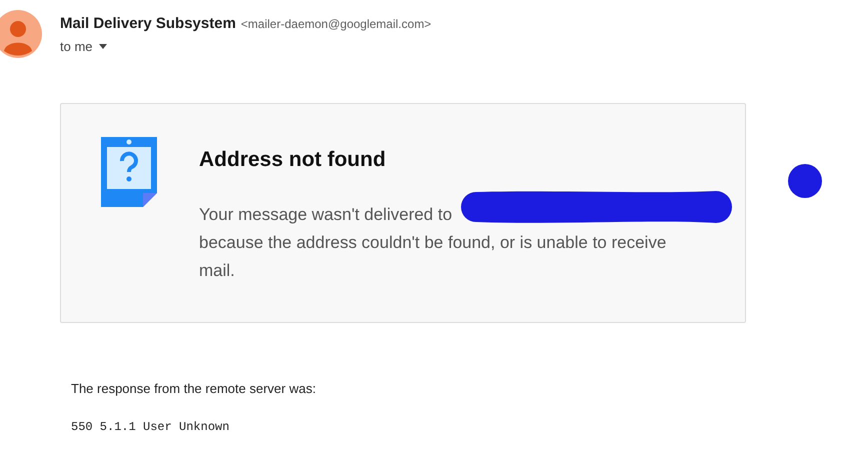 This screenshot has height=451, width=862. What do you see at coordinates (246, 46) in the screenshot?
I see `recipient-dropdown: to me` at bounding box center [246, 46].